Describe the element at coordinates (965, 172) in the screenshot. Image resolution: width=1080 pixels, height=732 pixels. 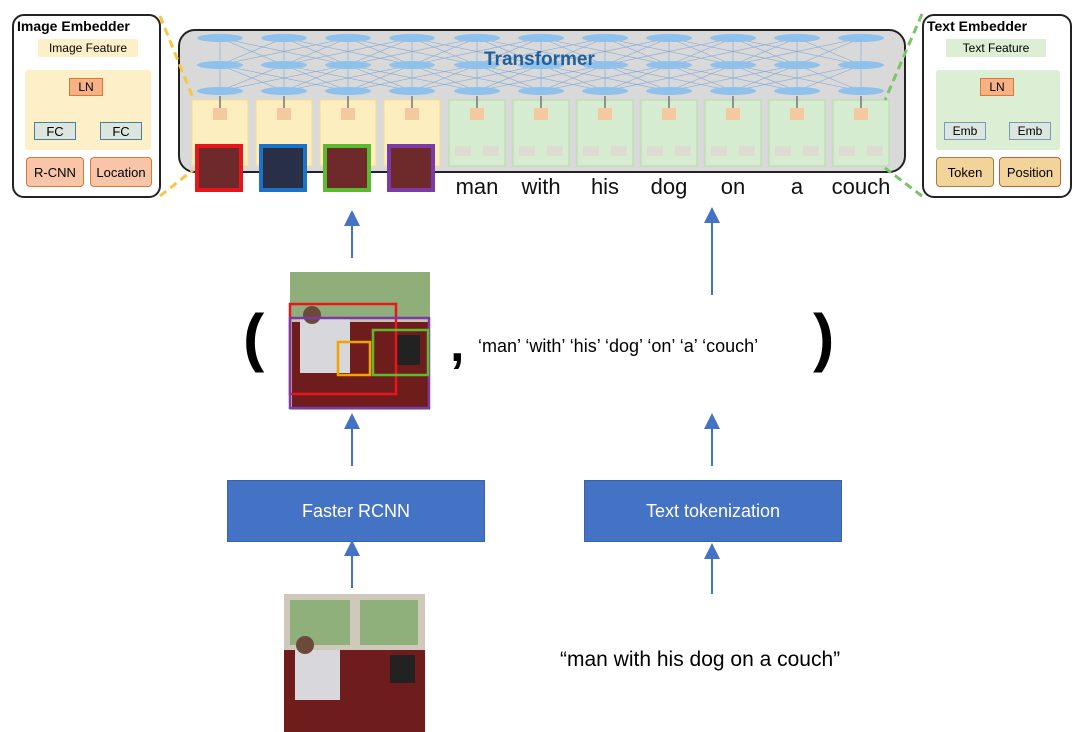
I see `token-input-box: Token` at that location.